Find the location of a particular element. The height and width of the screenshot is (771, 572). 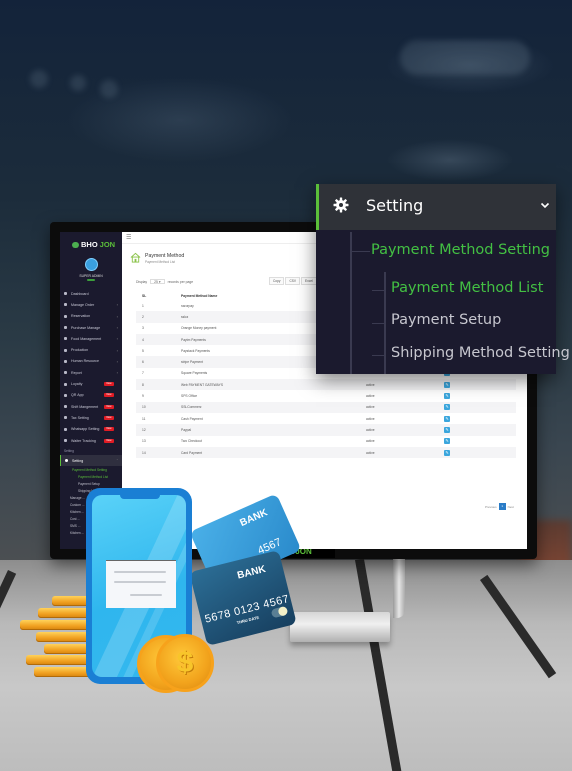

sidebar-item-setting: Setting ˇ is located at coordinates (91, 461).